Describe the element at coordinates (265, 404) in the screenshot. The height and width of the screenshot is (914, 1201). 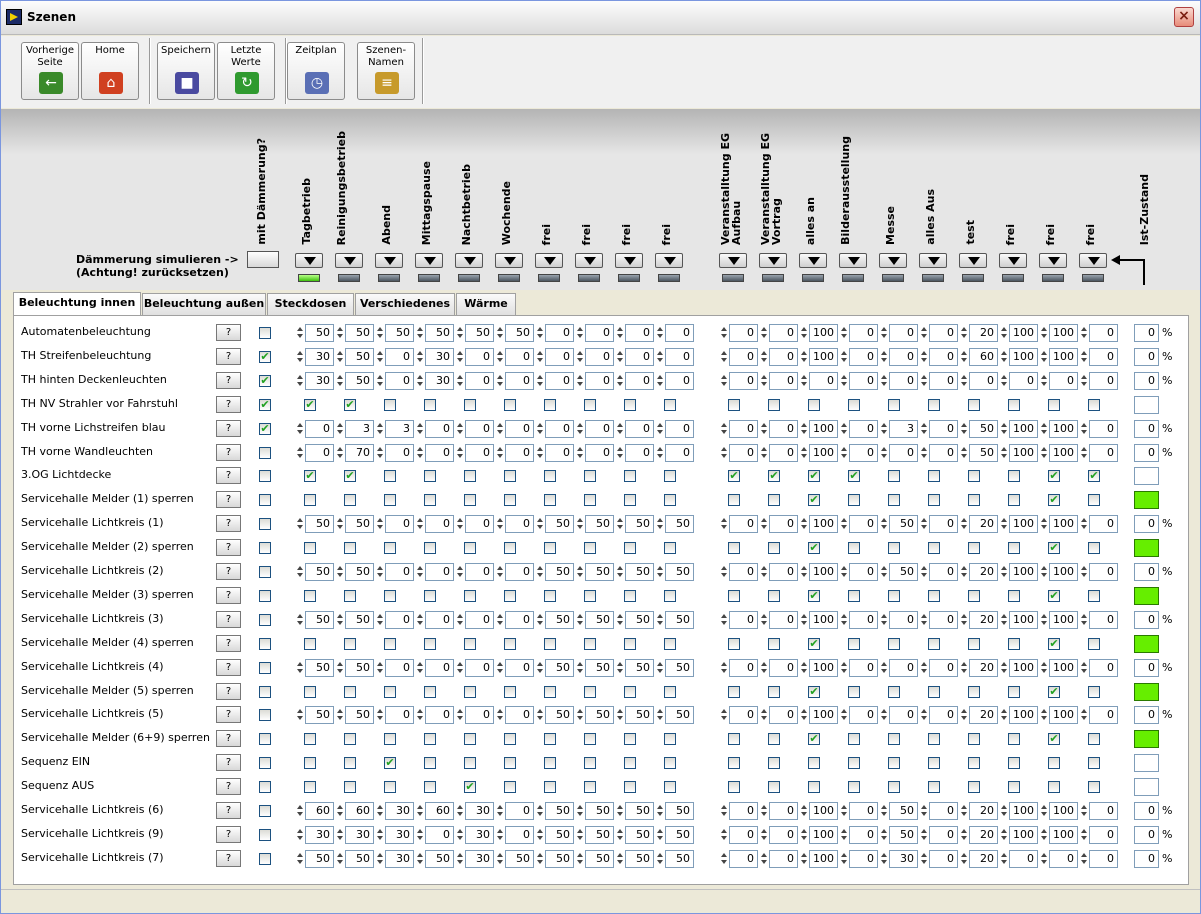
I see `dimming-checkbox: ✔` at that location.